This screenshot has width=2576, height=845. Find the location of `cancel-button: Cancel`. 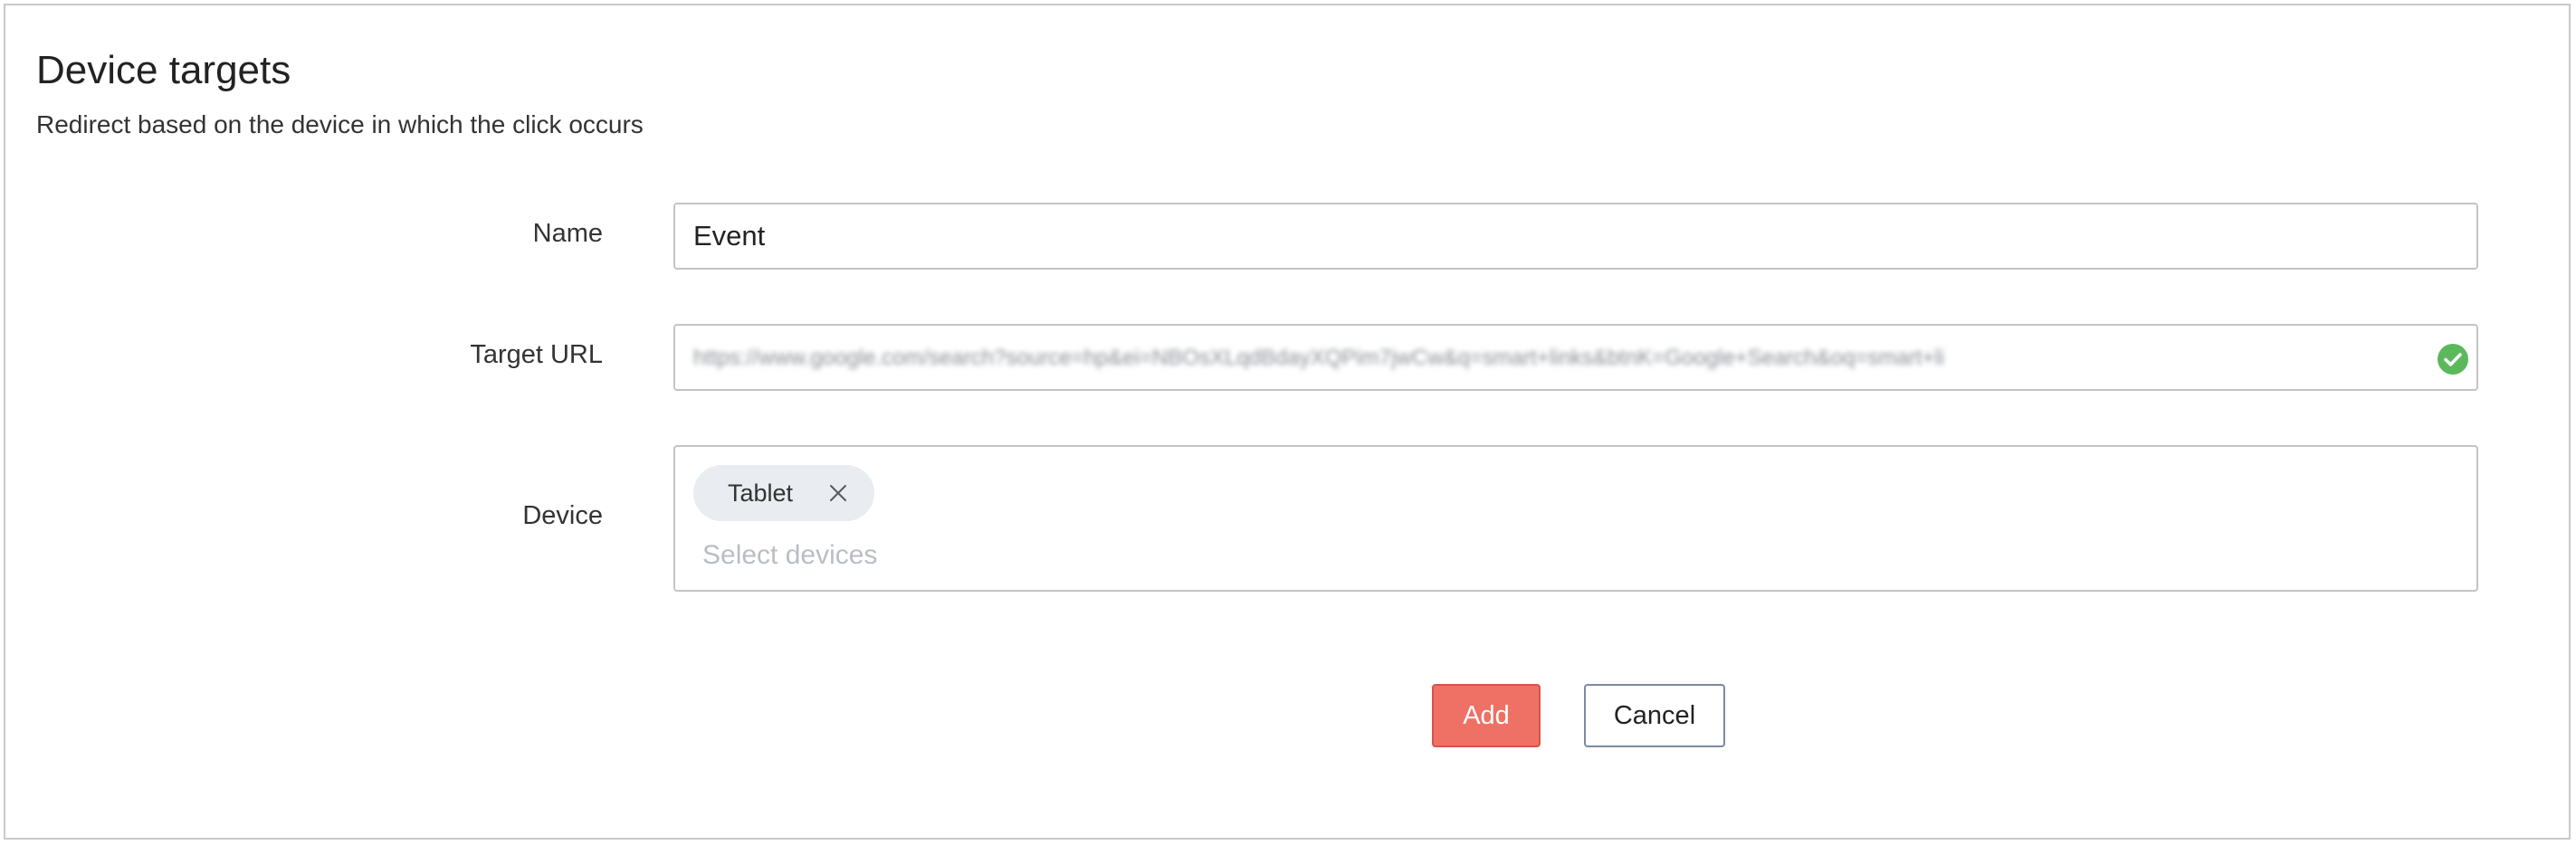

cancel-button: Cancel is located at coordinates (1655, 715).